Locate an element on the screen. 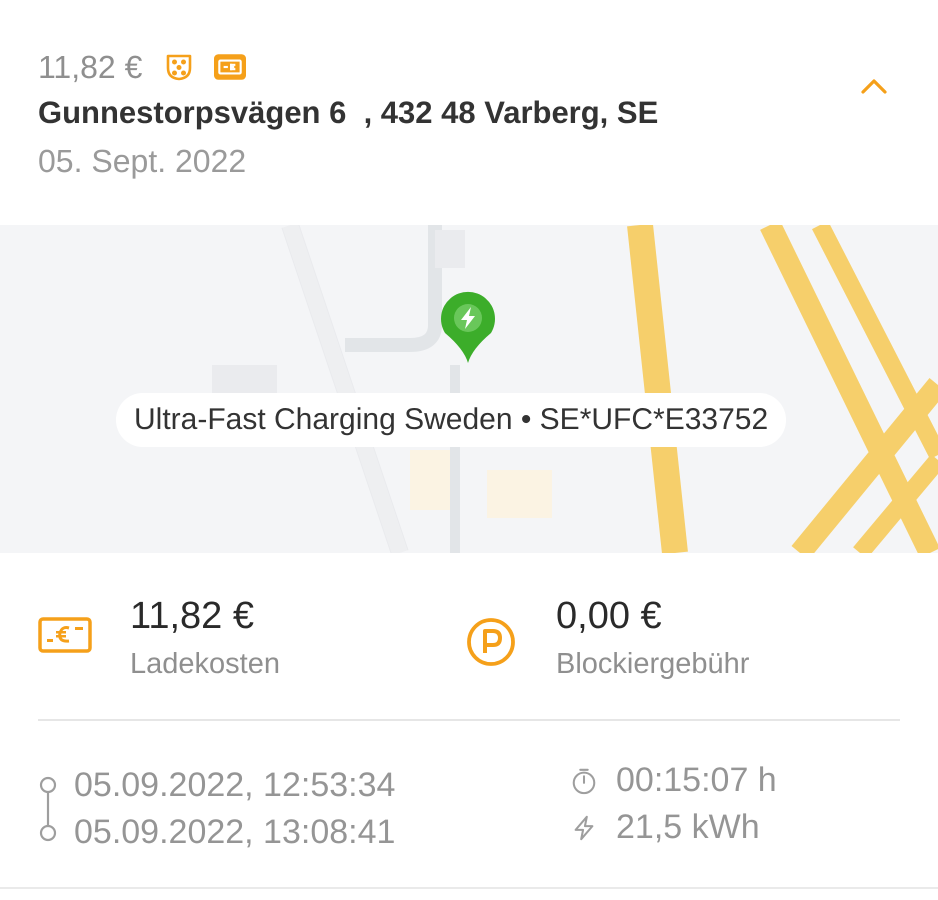 This screenshot has height=900, width=938. cost-amount: 11,82 € is located at coordinates (192, 616).